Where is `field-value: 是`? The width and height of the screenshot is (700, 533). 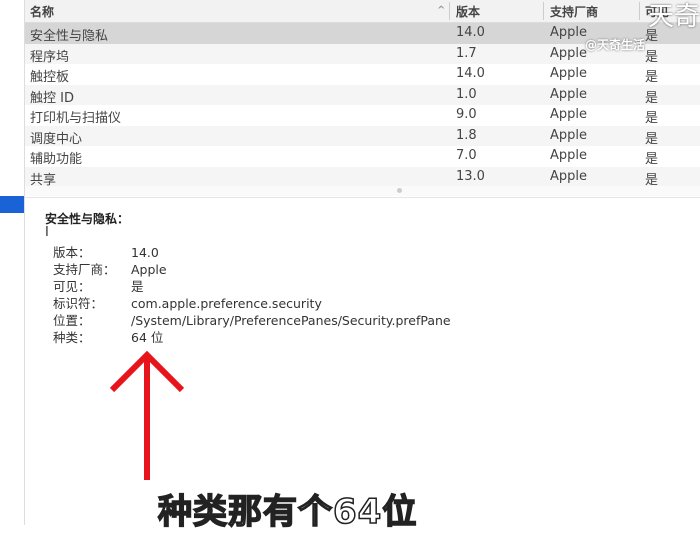
field-value: 是 is located at coordinates (137, 286).